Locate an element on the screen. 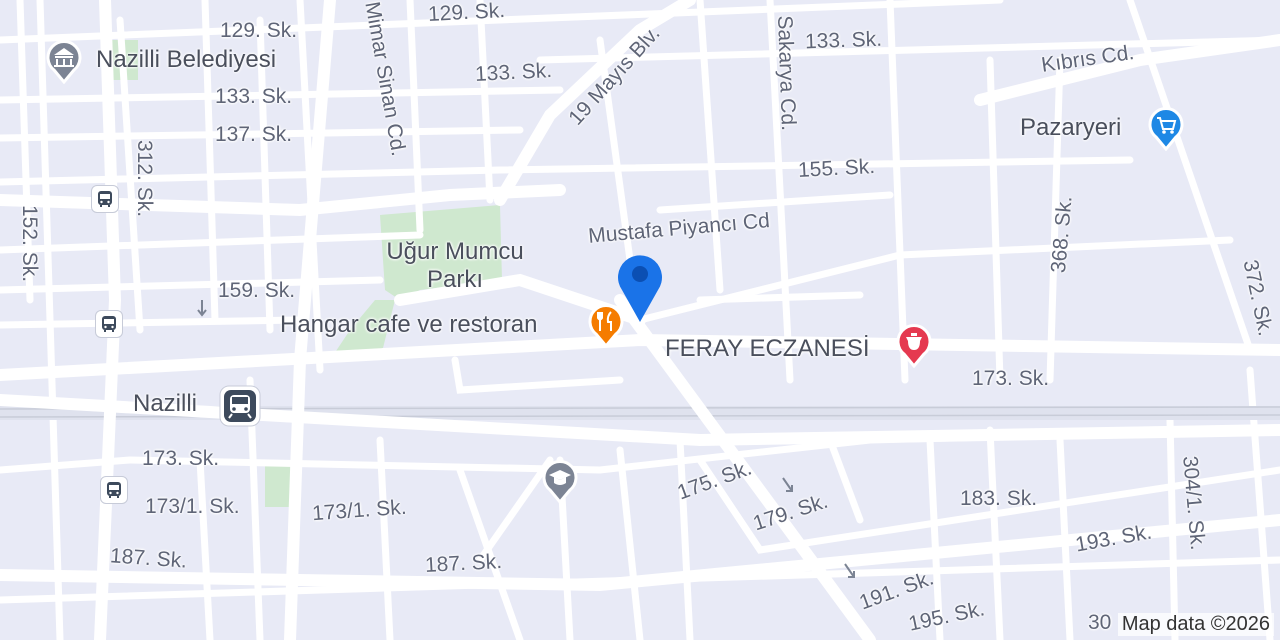 This screenshot has height=640, width=1280. government-building-icon is located at coordinates (64, 60).